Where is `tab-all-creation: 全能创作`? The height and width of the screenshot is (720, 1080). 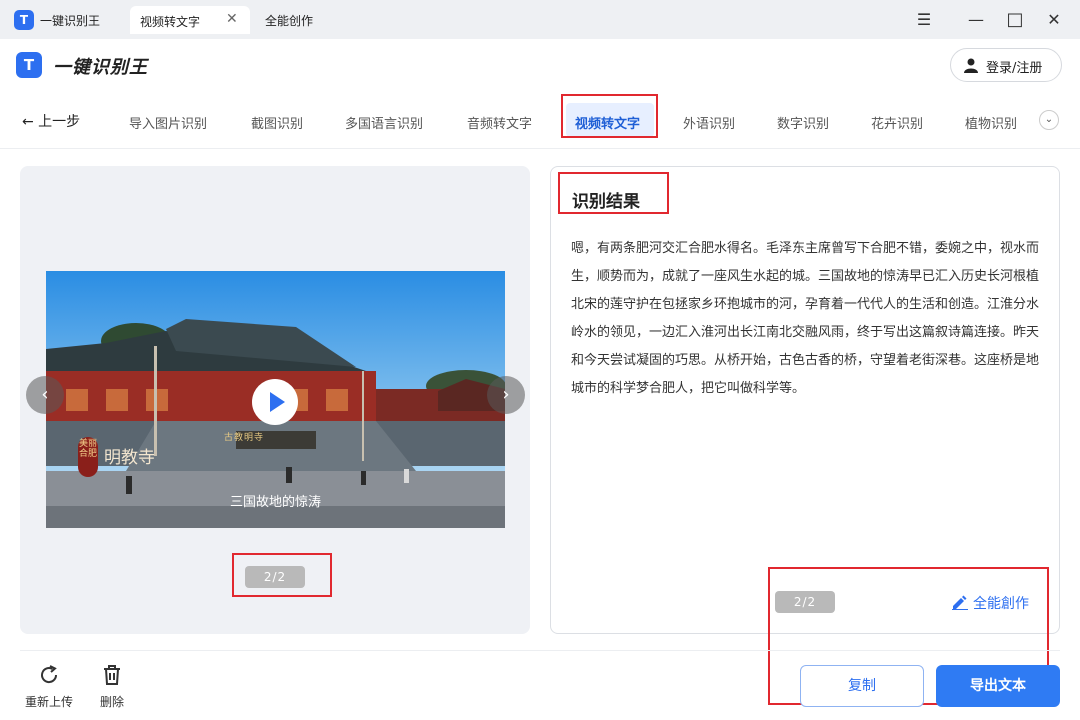 tab-all-creation: 全能创作 is located at coordinates (289, 20).